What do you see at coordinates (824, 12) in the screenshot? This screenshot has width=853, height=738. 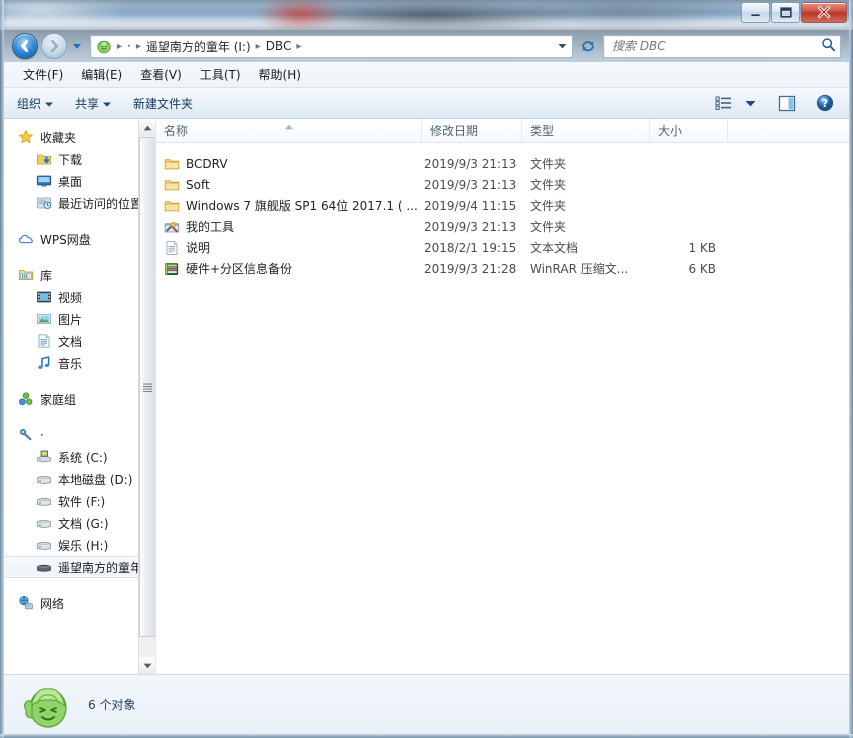 I see `close-button` at bounding box center [824, 12].